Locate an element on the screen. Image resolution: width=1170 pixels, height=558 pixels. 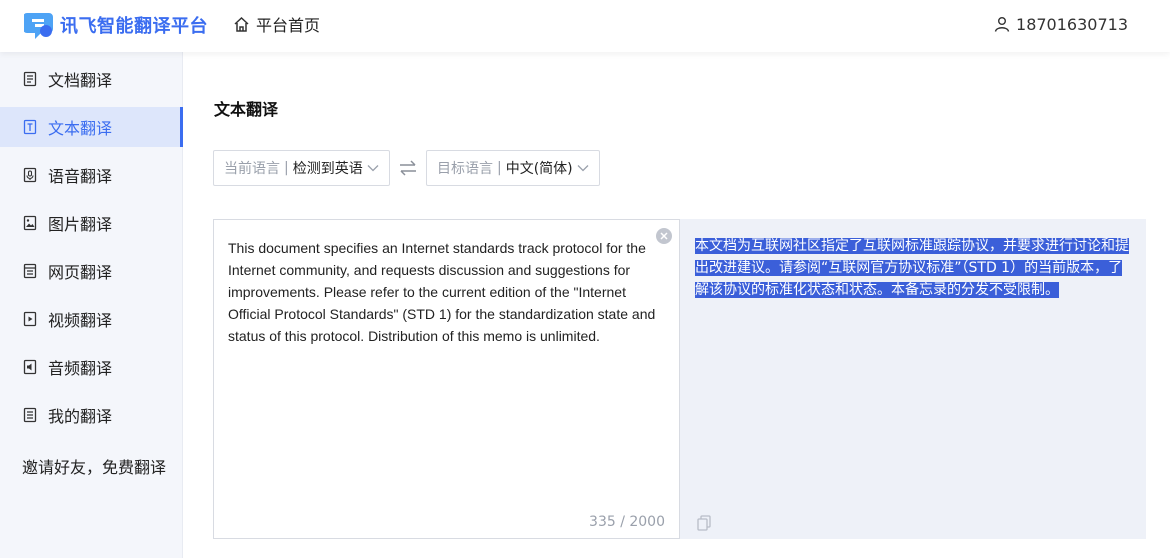
document-icon is located at coordinates (30, 79).